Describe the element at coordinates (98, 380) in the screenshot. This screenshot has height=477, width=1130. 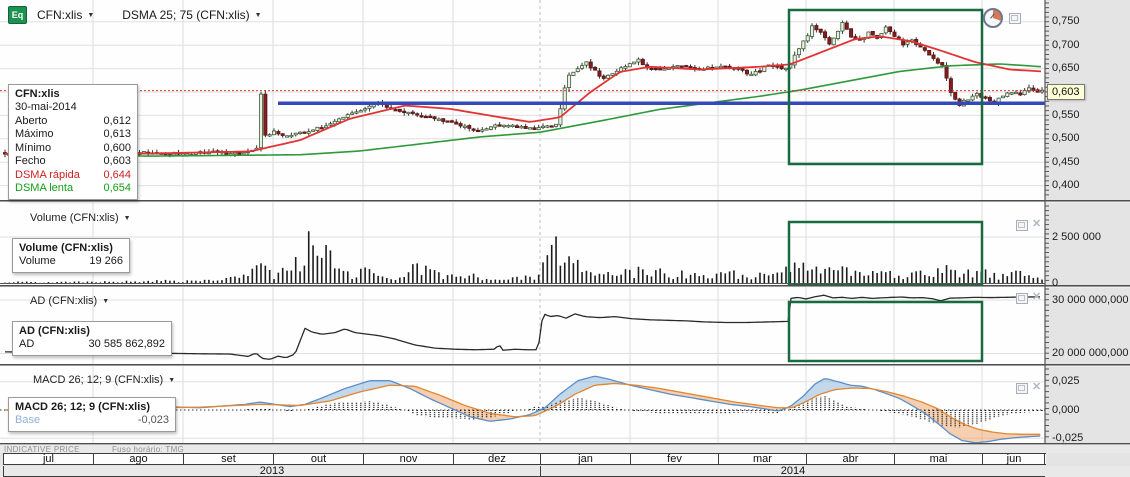
I see `macd-panel-title: MACD 26; 12; 9 (CFN:xlis)` at that location.